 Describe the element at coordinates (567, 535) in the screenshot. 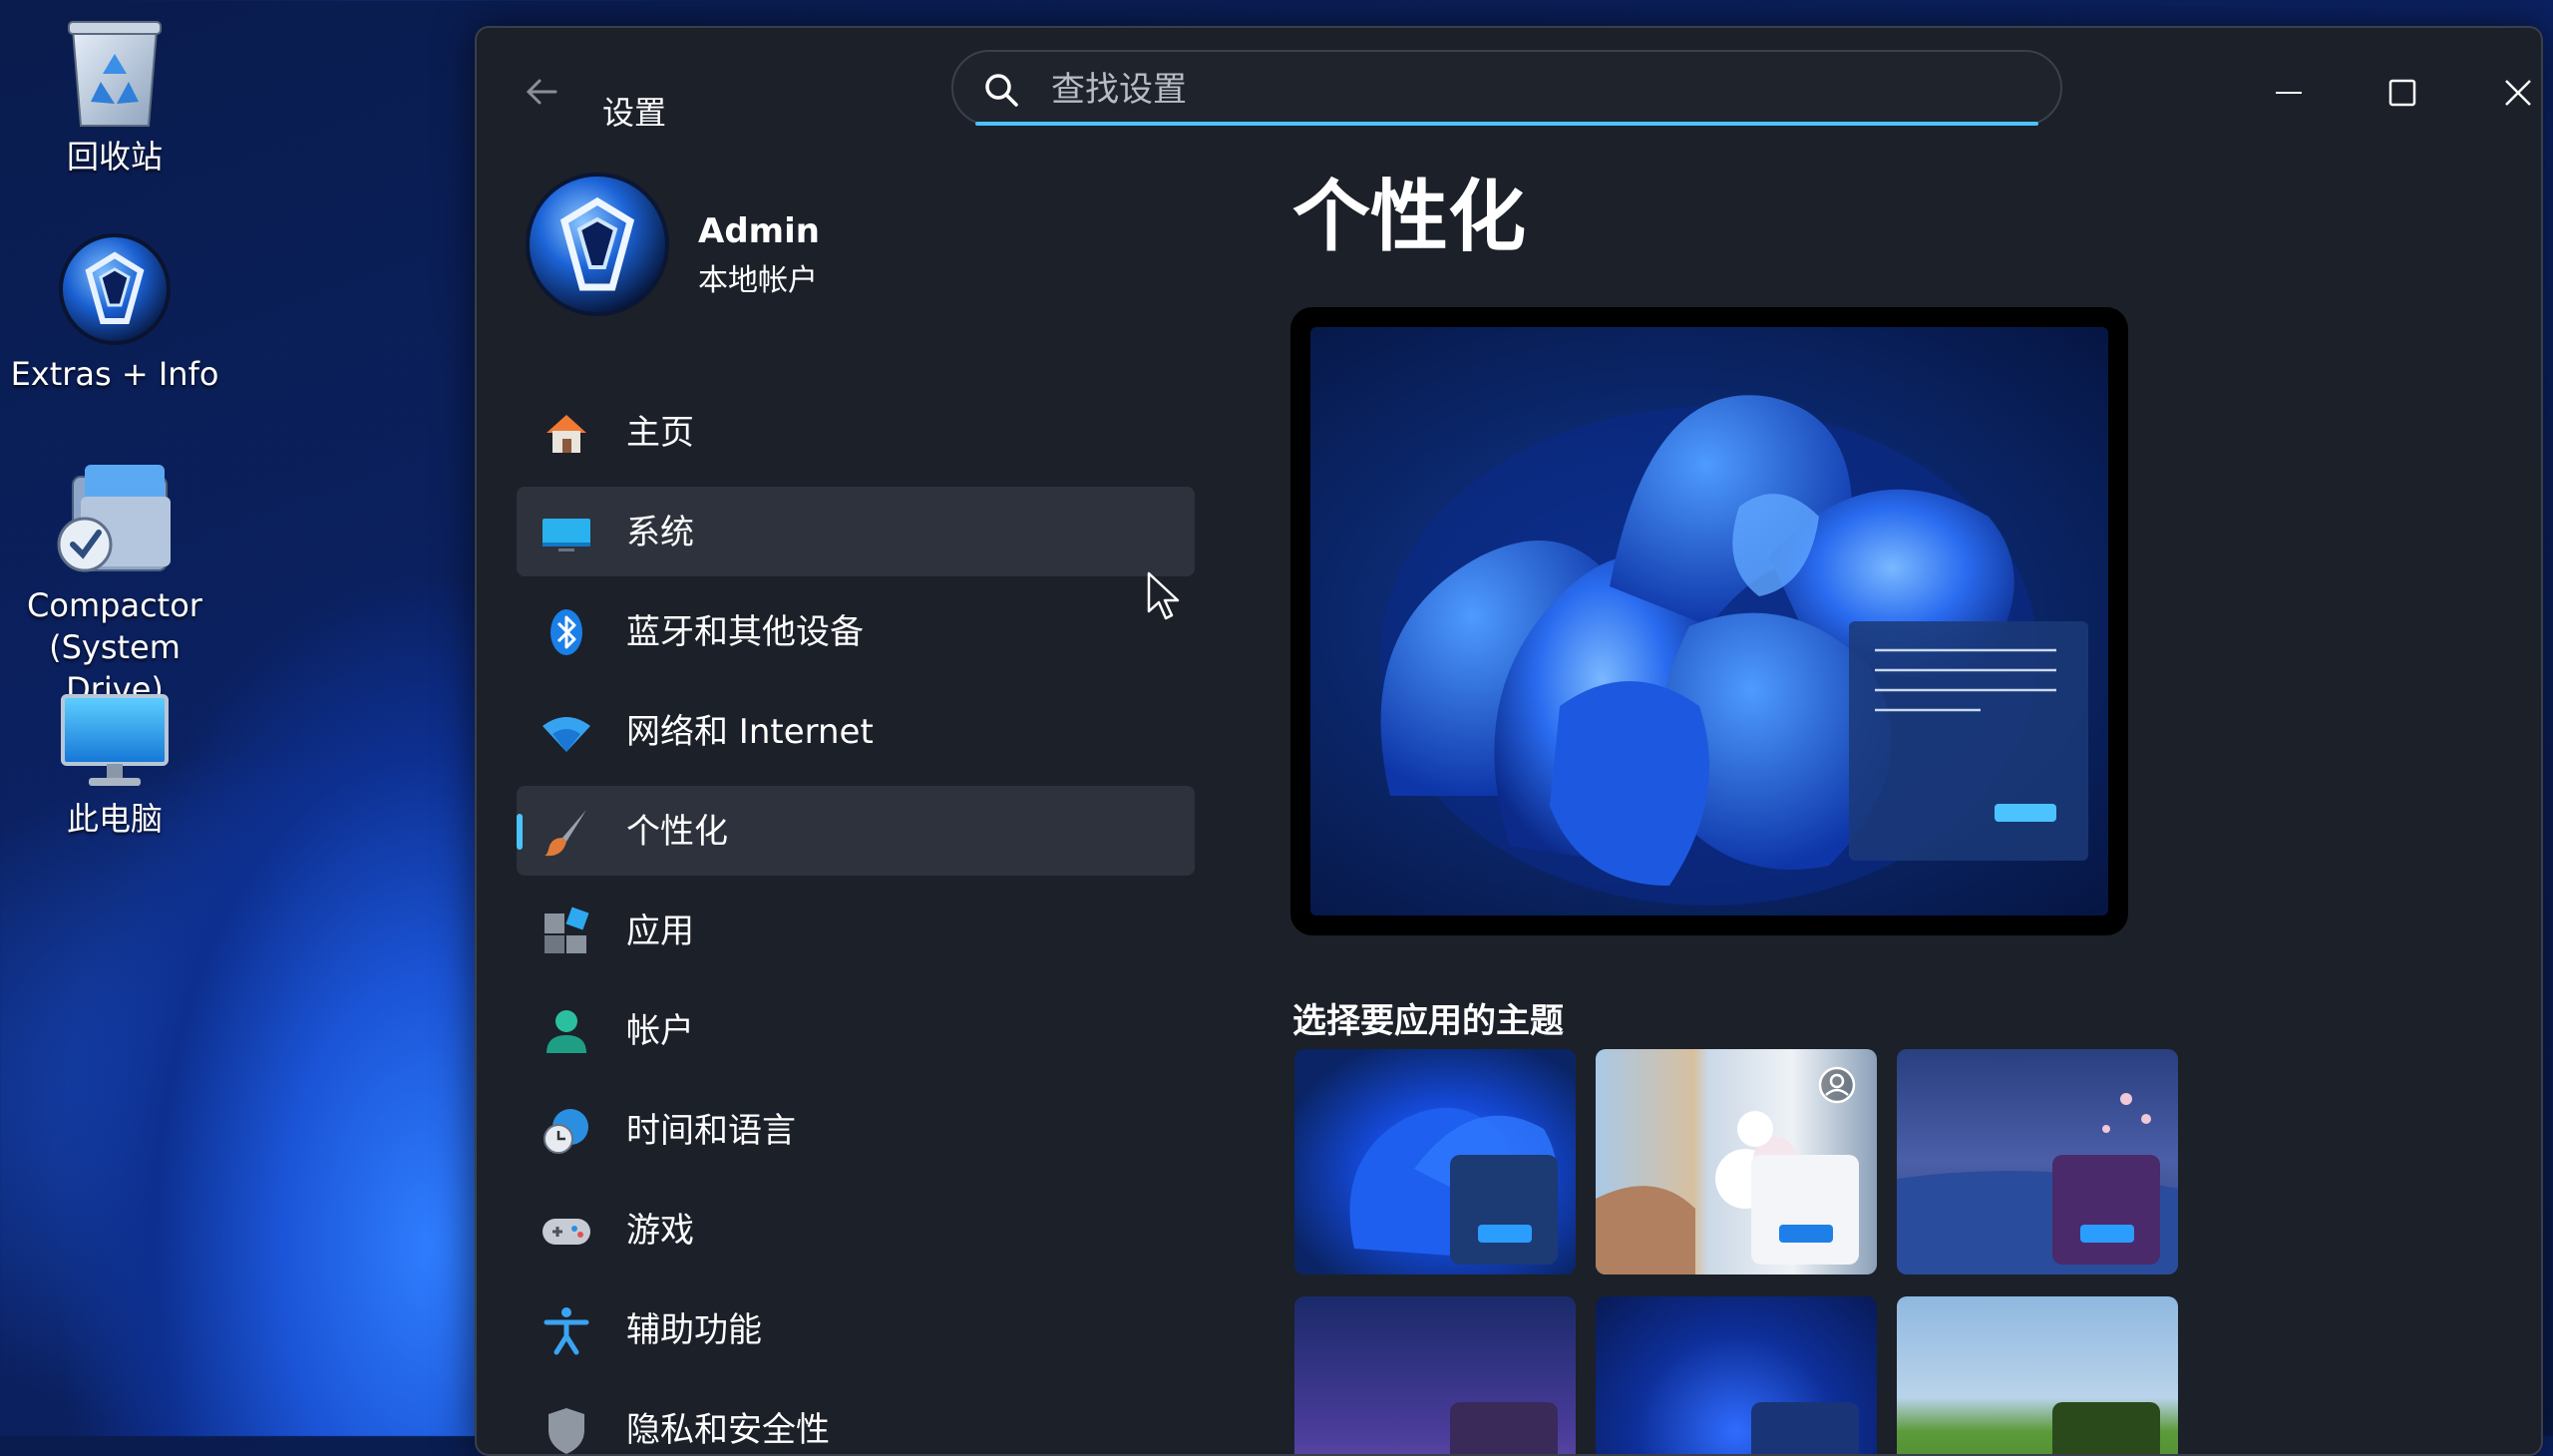

I see `system-icon` at that location.